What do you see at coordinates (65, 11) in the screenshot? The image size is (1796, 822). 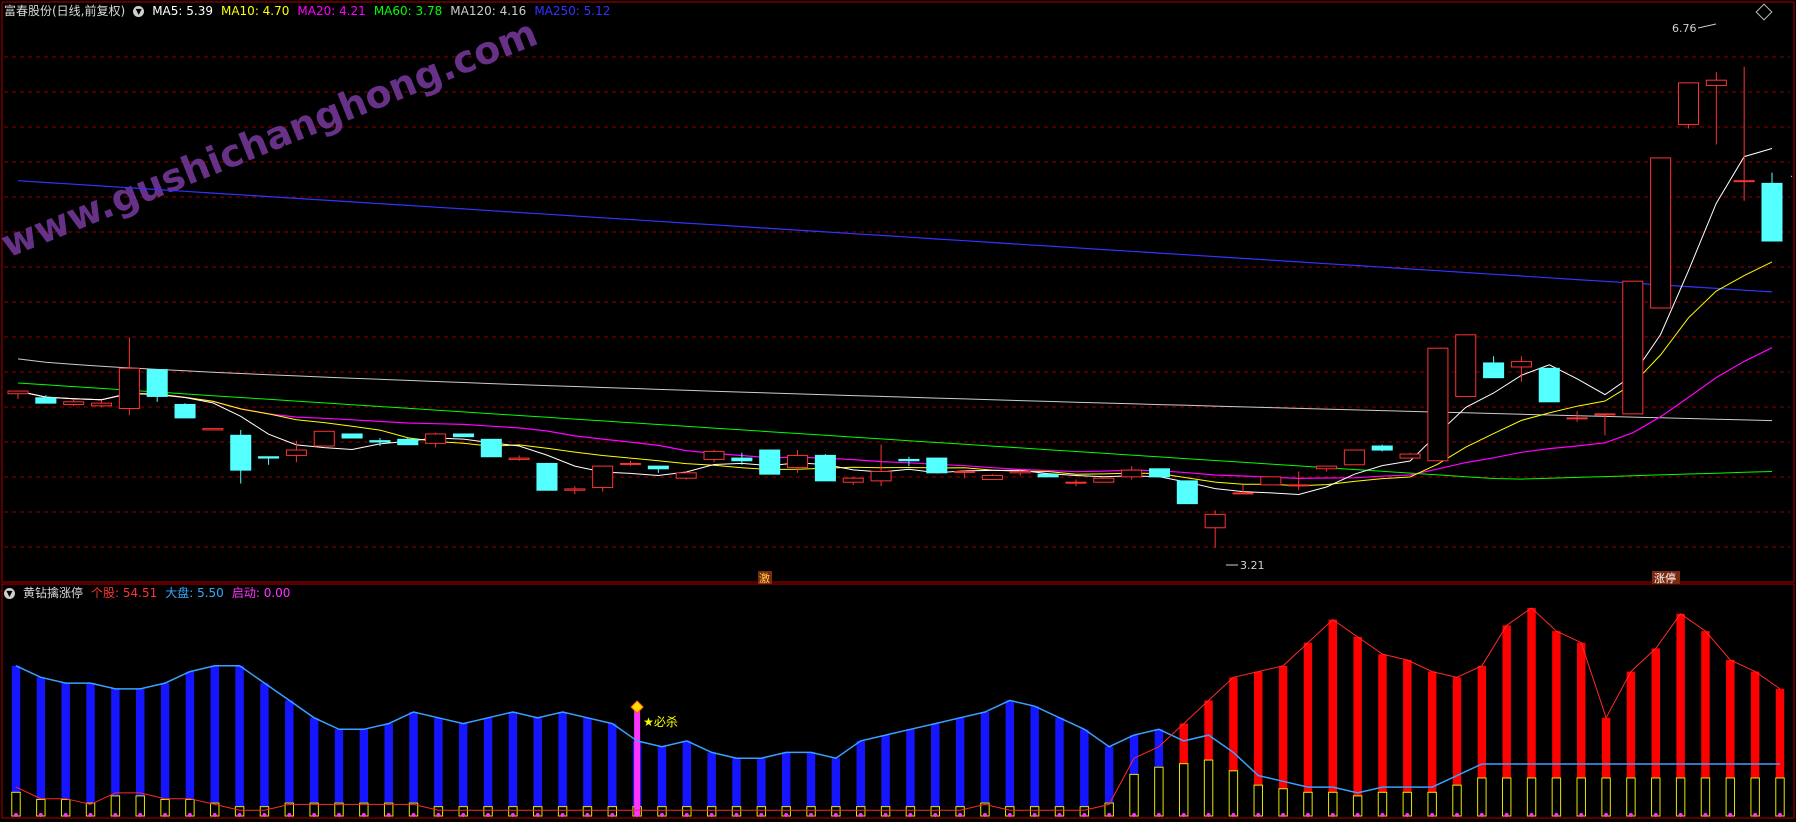 I see `stock-title: 富春股份(日线,前复权)` at bounding box center [65, 11].